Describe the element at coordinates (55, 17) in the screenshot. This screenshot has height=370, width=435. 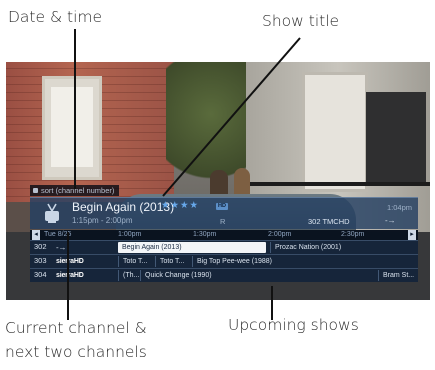
I see `callout-date-time: Date & time` at that location.